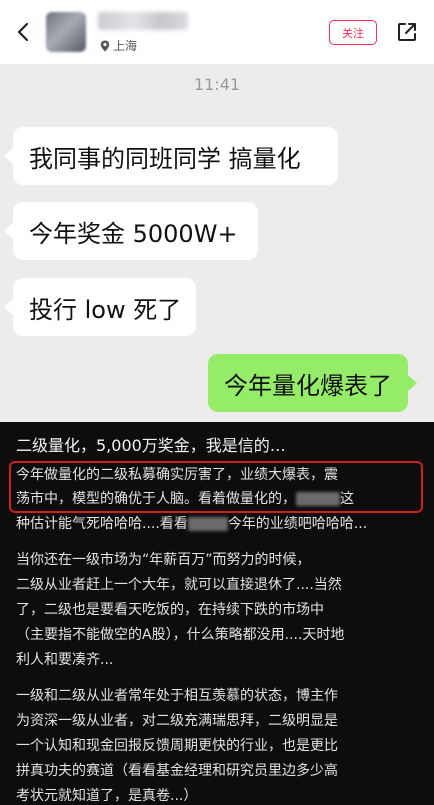  What do you see at coordinates (177, 721) in the screenshot?
I see `paragraph-line: 为资深一级从业者，对二级充满瑞思拜，二级明显是` at bounding box center [177, 721].